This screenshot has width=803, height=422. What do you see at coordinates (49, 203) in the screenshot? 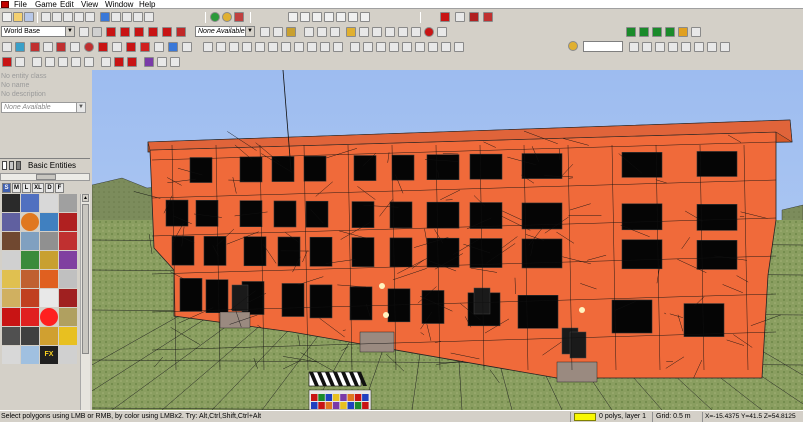
I see `entity-box-icon` at bounding box center [49, 203].